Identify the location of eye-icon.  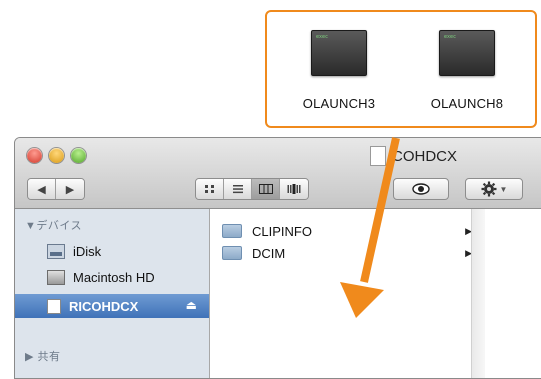
(421, 189).